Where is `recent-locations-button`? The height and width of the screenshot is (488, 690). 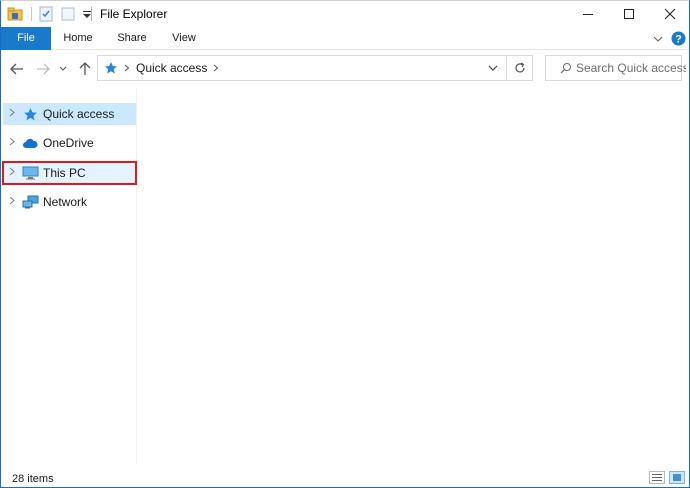 recent-locations-button is located at coordinates (63, 69).